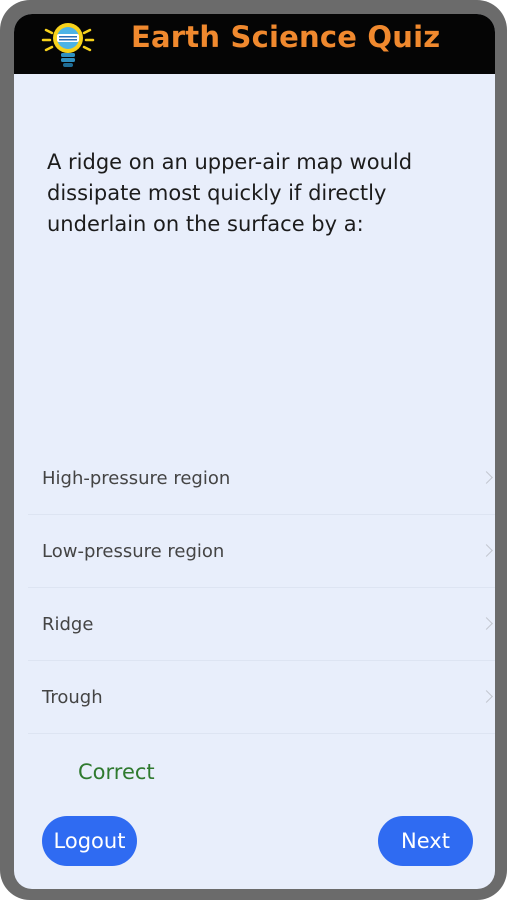 This screenshot has height=900, width=507. I want to click on answer-option-high-pressure-region: High-pressure region, so click(261, 478).